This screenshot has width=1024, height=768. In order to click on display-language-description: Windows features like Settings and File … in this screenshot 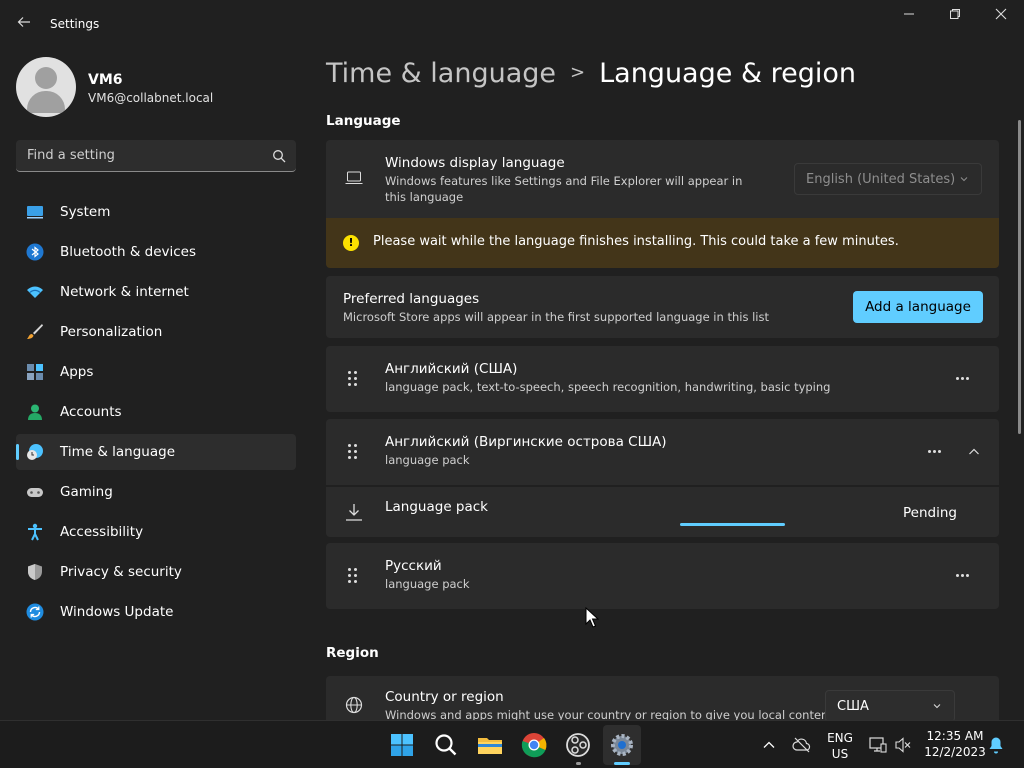, I will do `click(564, 189)`.